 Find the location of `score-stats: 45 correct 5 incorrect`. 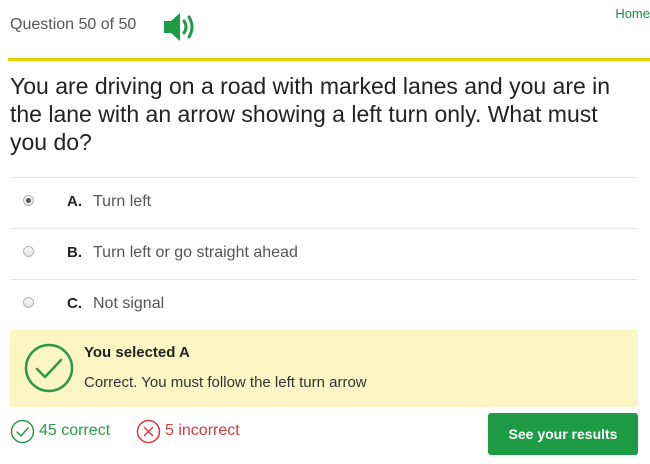

score-stats: 45 correct 5 incorrect is located at coordinates (160, 431).